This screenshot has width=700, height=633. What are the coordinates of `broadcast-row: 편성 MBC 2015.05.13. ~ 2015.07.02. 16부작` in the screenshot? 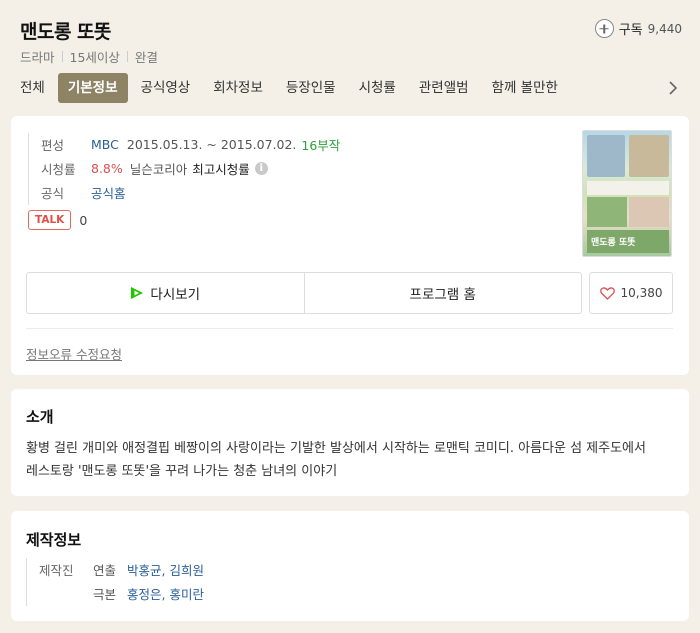 It's located at (190, 144).